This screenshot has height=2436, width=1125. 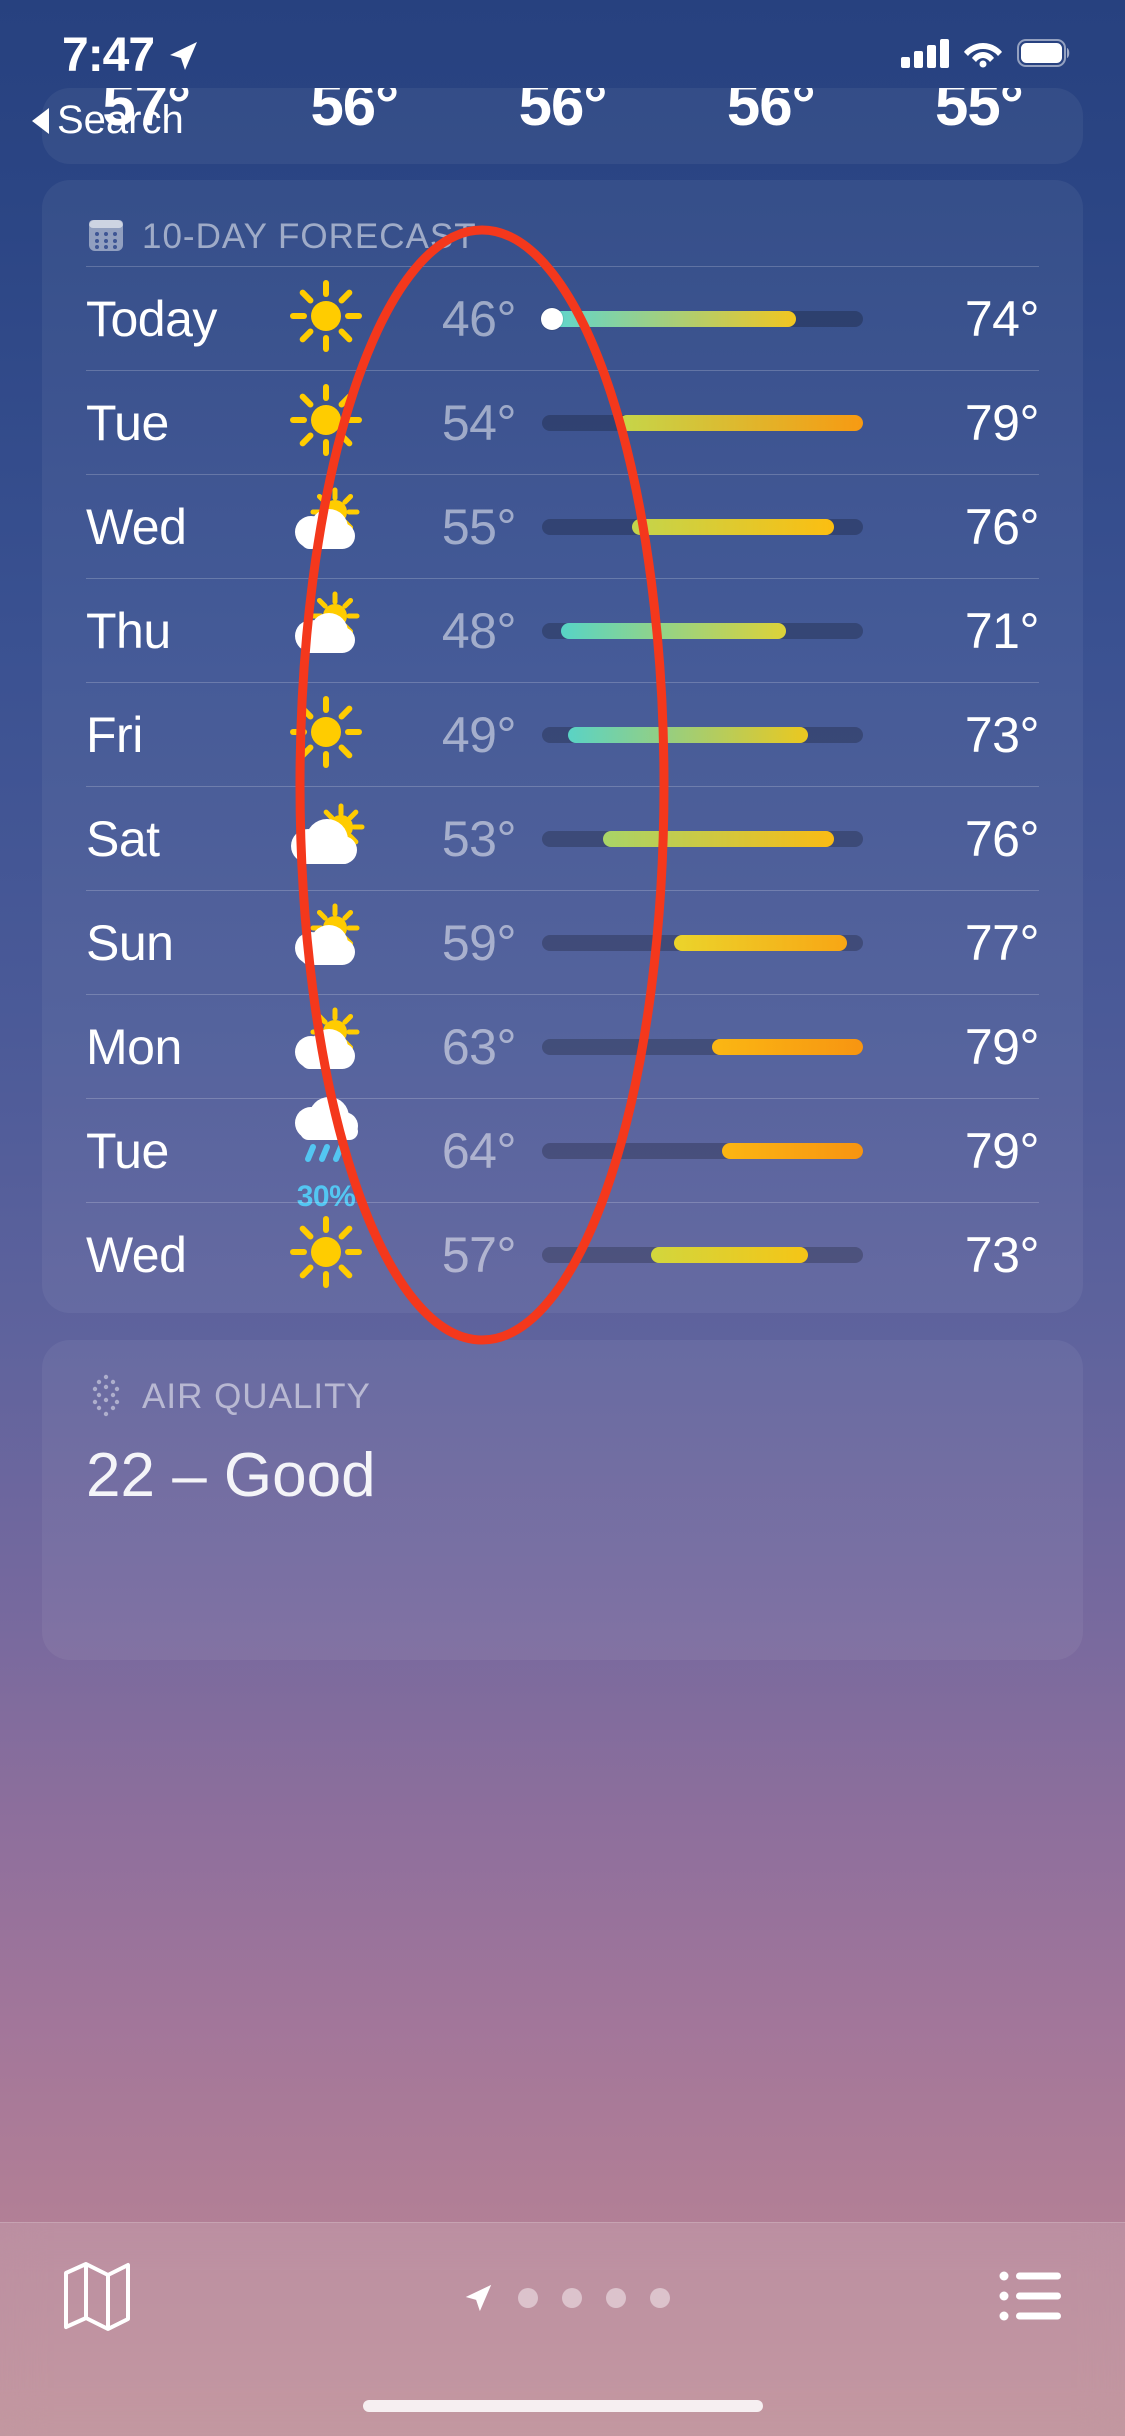 I want to click on page-indicator, so click(x=566, y=2298).